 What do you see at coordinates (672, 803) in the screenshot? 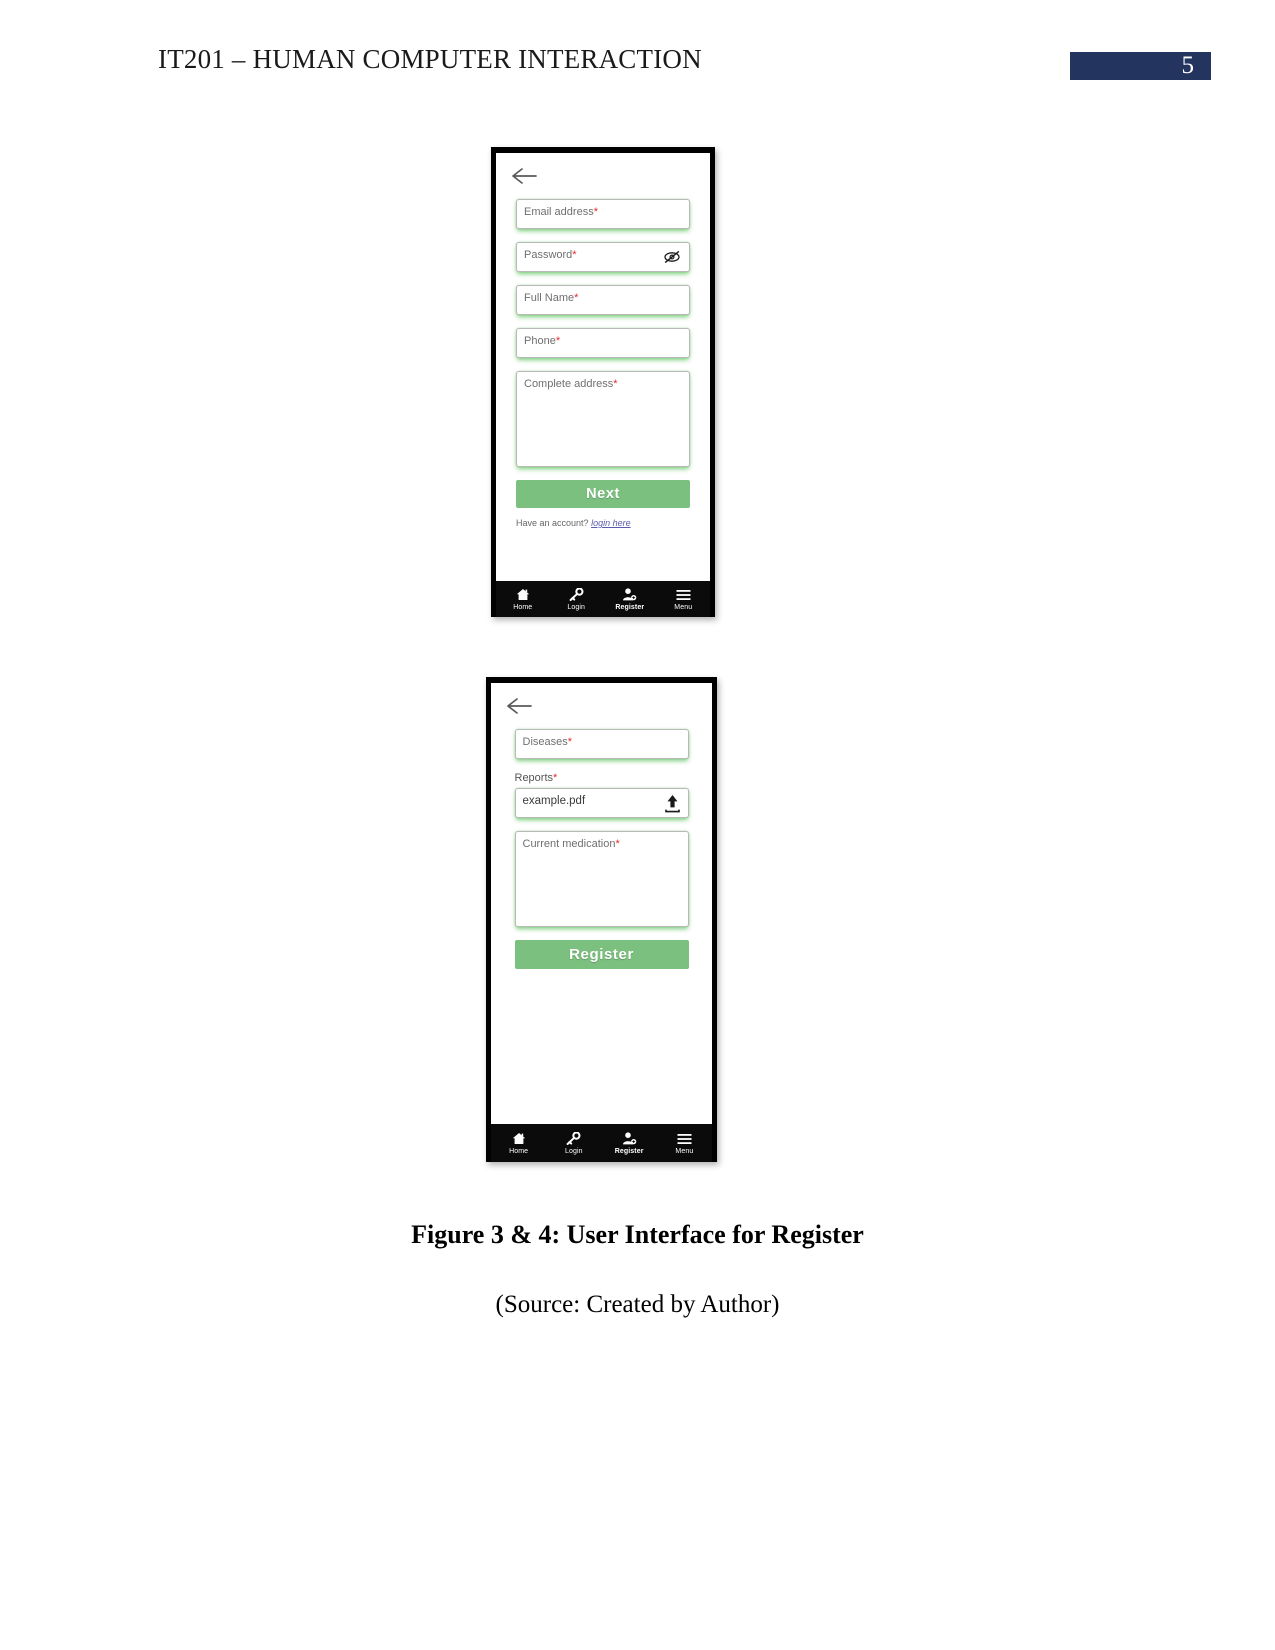
I see `upload-icon` at bounding box center [672, 803].